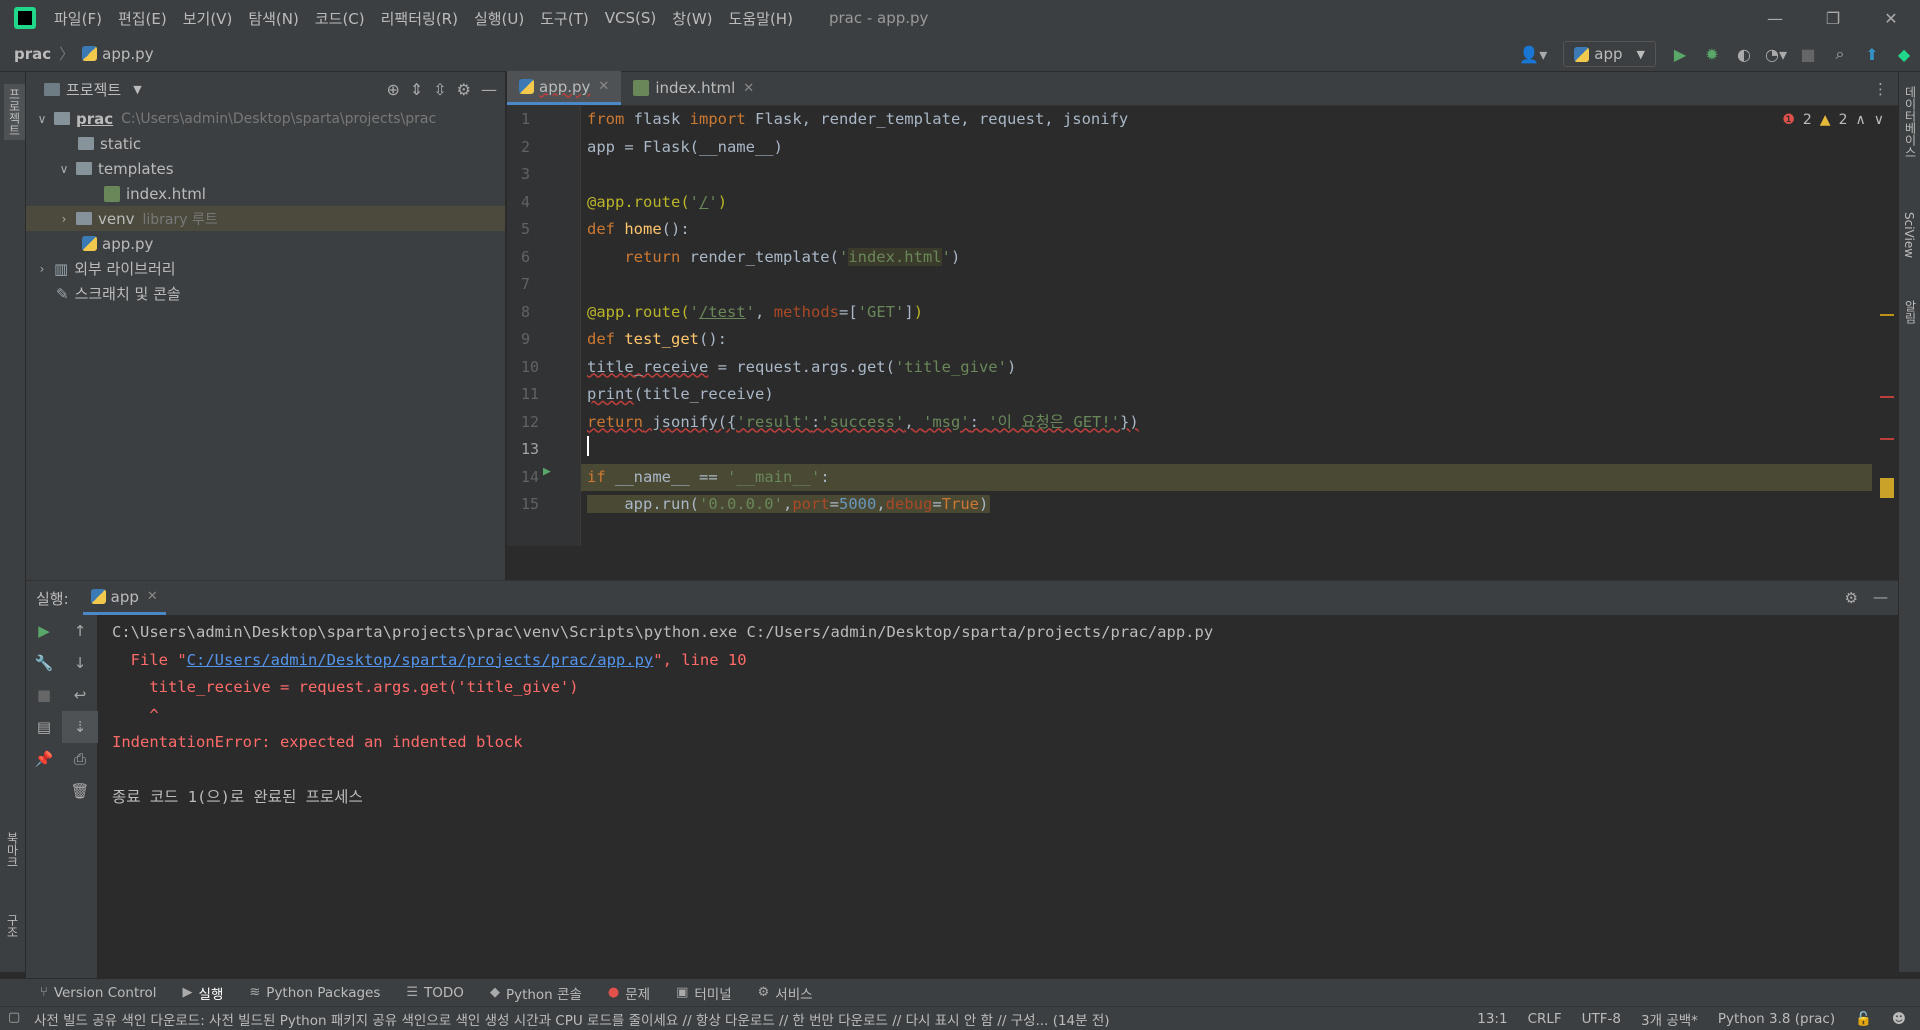 This screenshot has height=1030, width=1920. Describe the element at coordinates (142, 18) in the screenshot. I see `menu-edit: 편집(E)` at that location.